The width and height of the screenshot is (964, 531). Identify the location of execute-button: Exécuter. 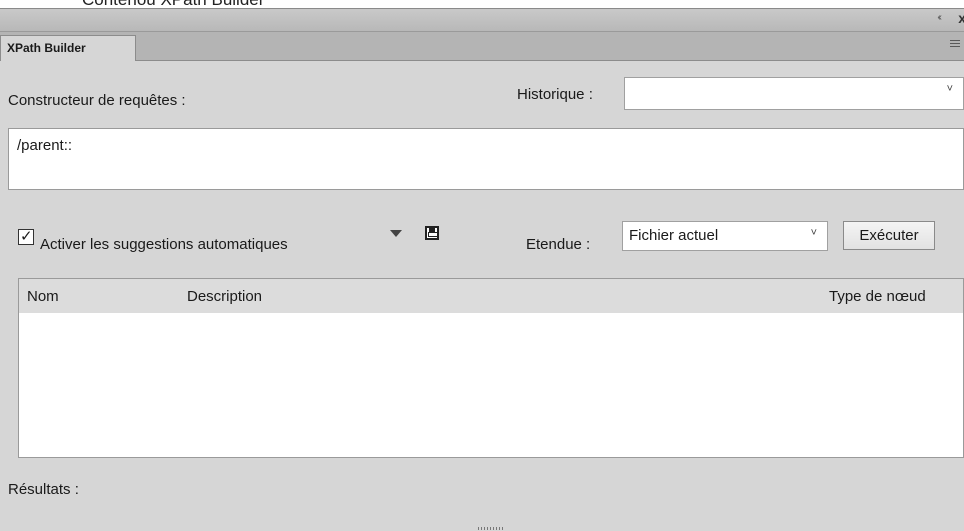
(889, 235).